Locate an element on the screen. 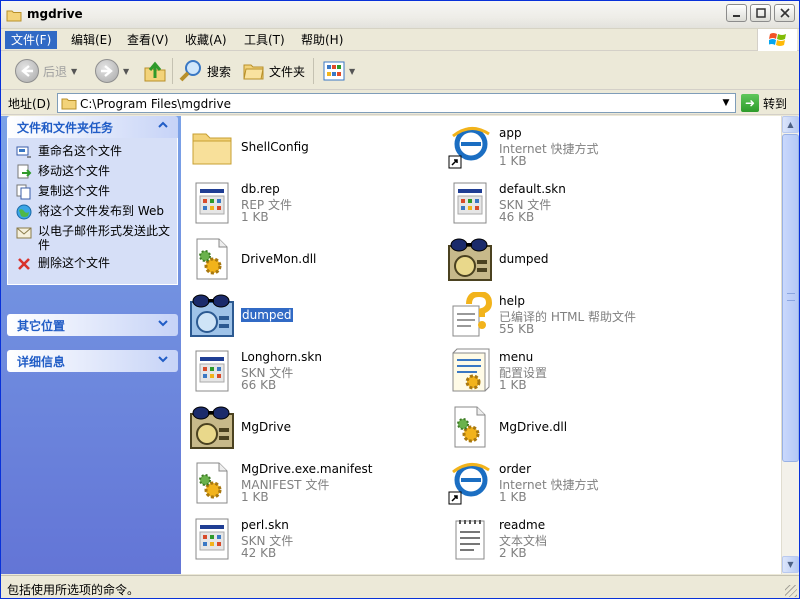 The width and height of the screenshot is (800, 599). up-folder-button is located at coordinates (155, 71).